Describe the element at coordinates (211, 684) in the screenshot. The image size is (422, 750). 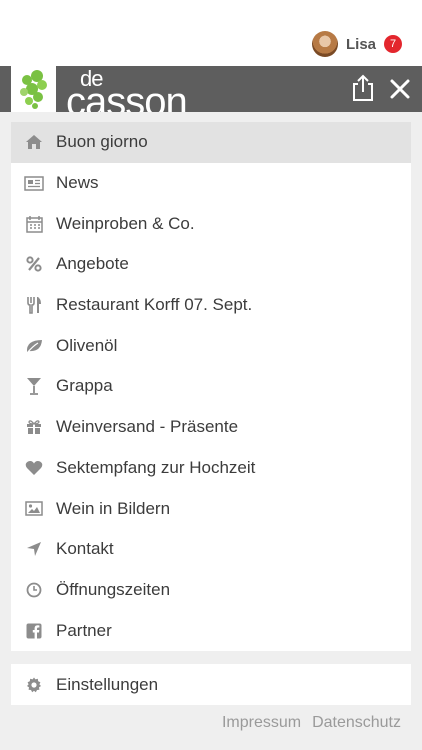
I see `menu-item-einstellungen: Einstellungen` at that location.